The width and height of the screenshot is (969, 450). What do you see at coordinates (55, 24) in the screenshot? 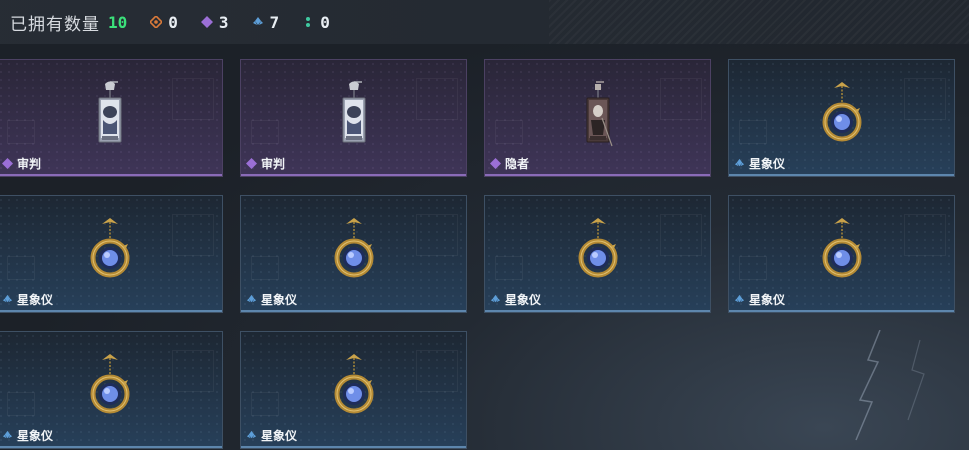
I see `owned-count-label: 已拥有数量` at bounding box center [55, 24].